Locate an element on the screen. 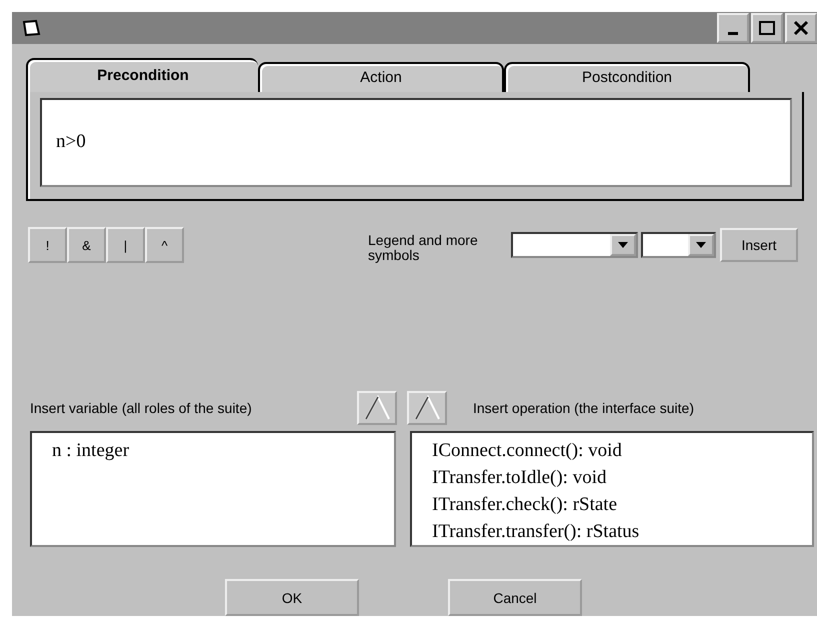 The height and width of the screenshot is (629, 817). close-icon is located at coordinates (801, 28).